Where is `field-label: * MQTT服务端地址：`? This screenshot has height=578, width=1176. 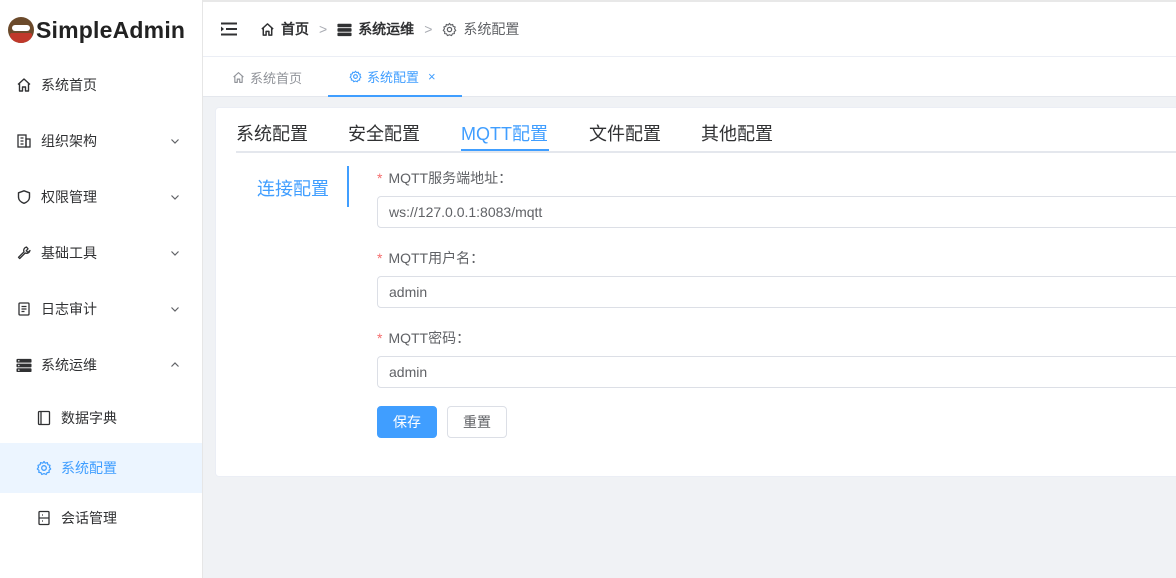
field-label: * MQTT服务端地址： is located at coordinates (445, 178).